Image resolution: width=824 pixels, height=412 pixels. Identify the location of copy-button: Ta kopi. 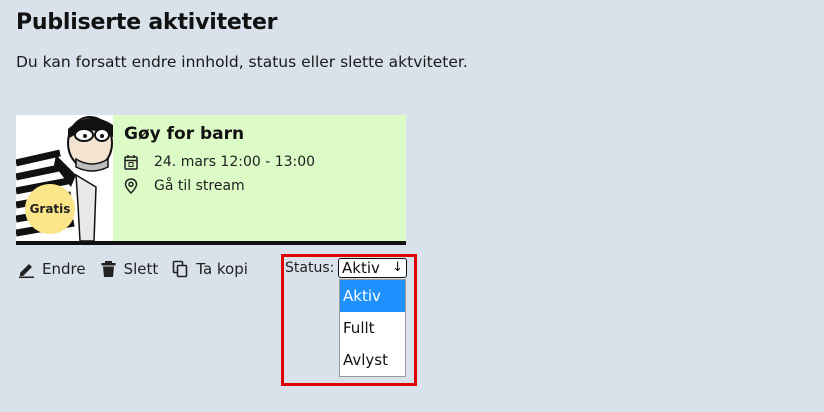
(210, 269).